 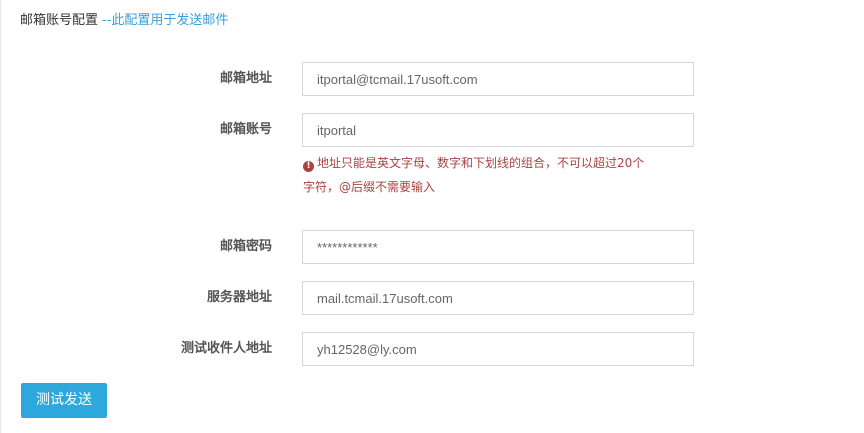 I want to click on section-header: 邮箱账号配置 --此配置用于发送邮件, so click(x=124, y=21).